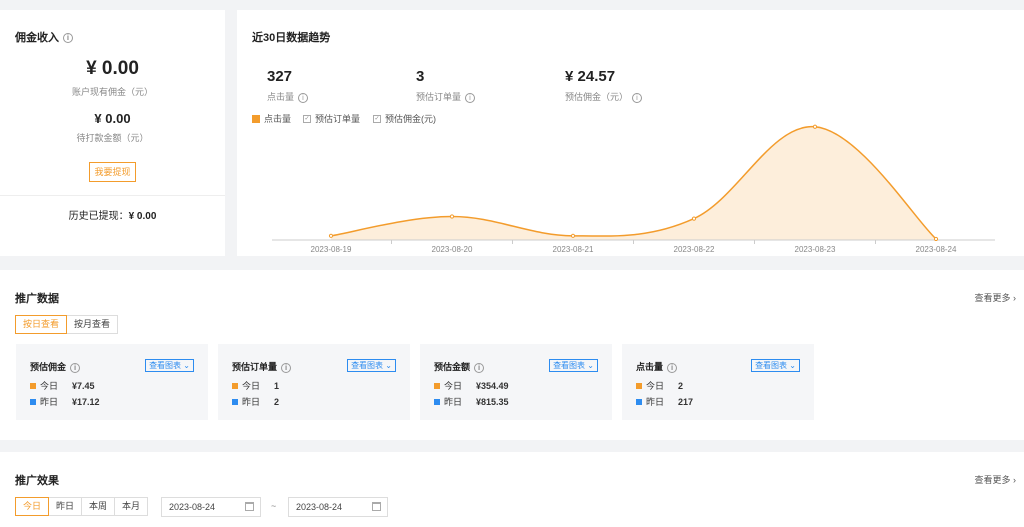 The image size is (1024, 527). Describe the element at coordinates (573, 249) in the screenshot. I see `x-tick-label: 2023-08-21` at that location.